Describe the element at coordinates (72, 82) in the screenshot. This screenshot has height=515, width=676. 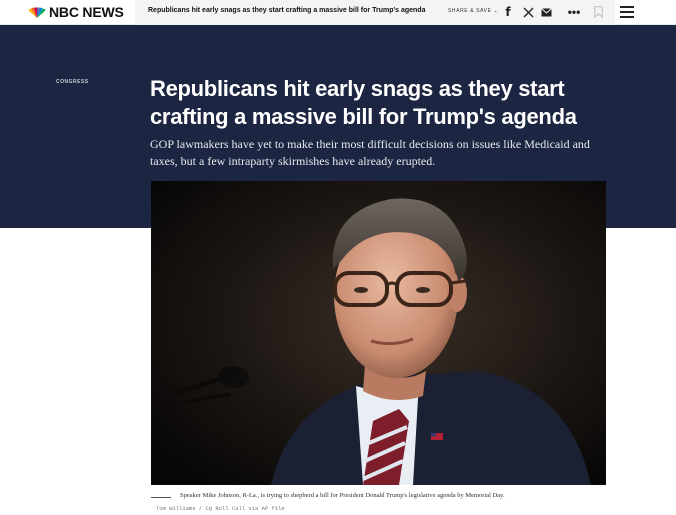
I see `category-label: CONGRESS` at that location.